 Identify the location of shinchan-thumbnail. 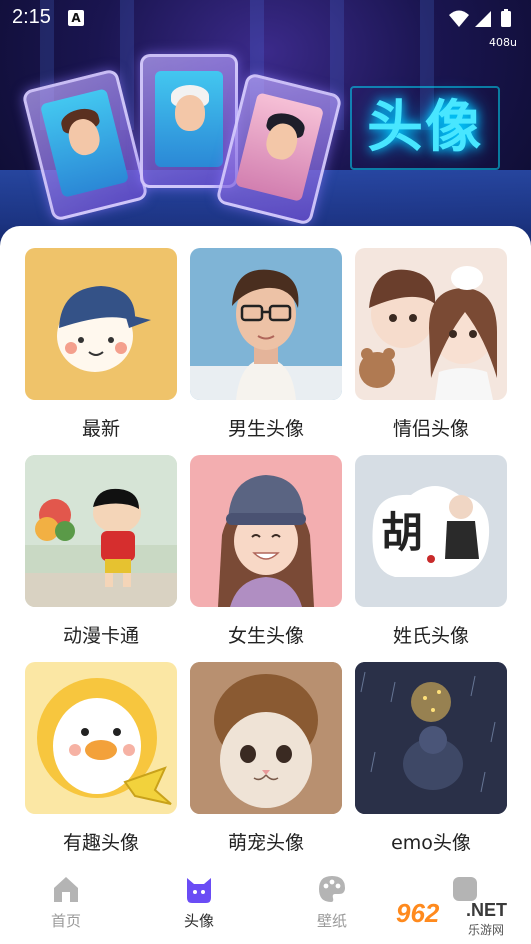
(101, 531).